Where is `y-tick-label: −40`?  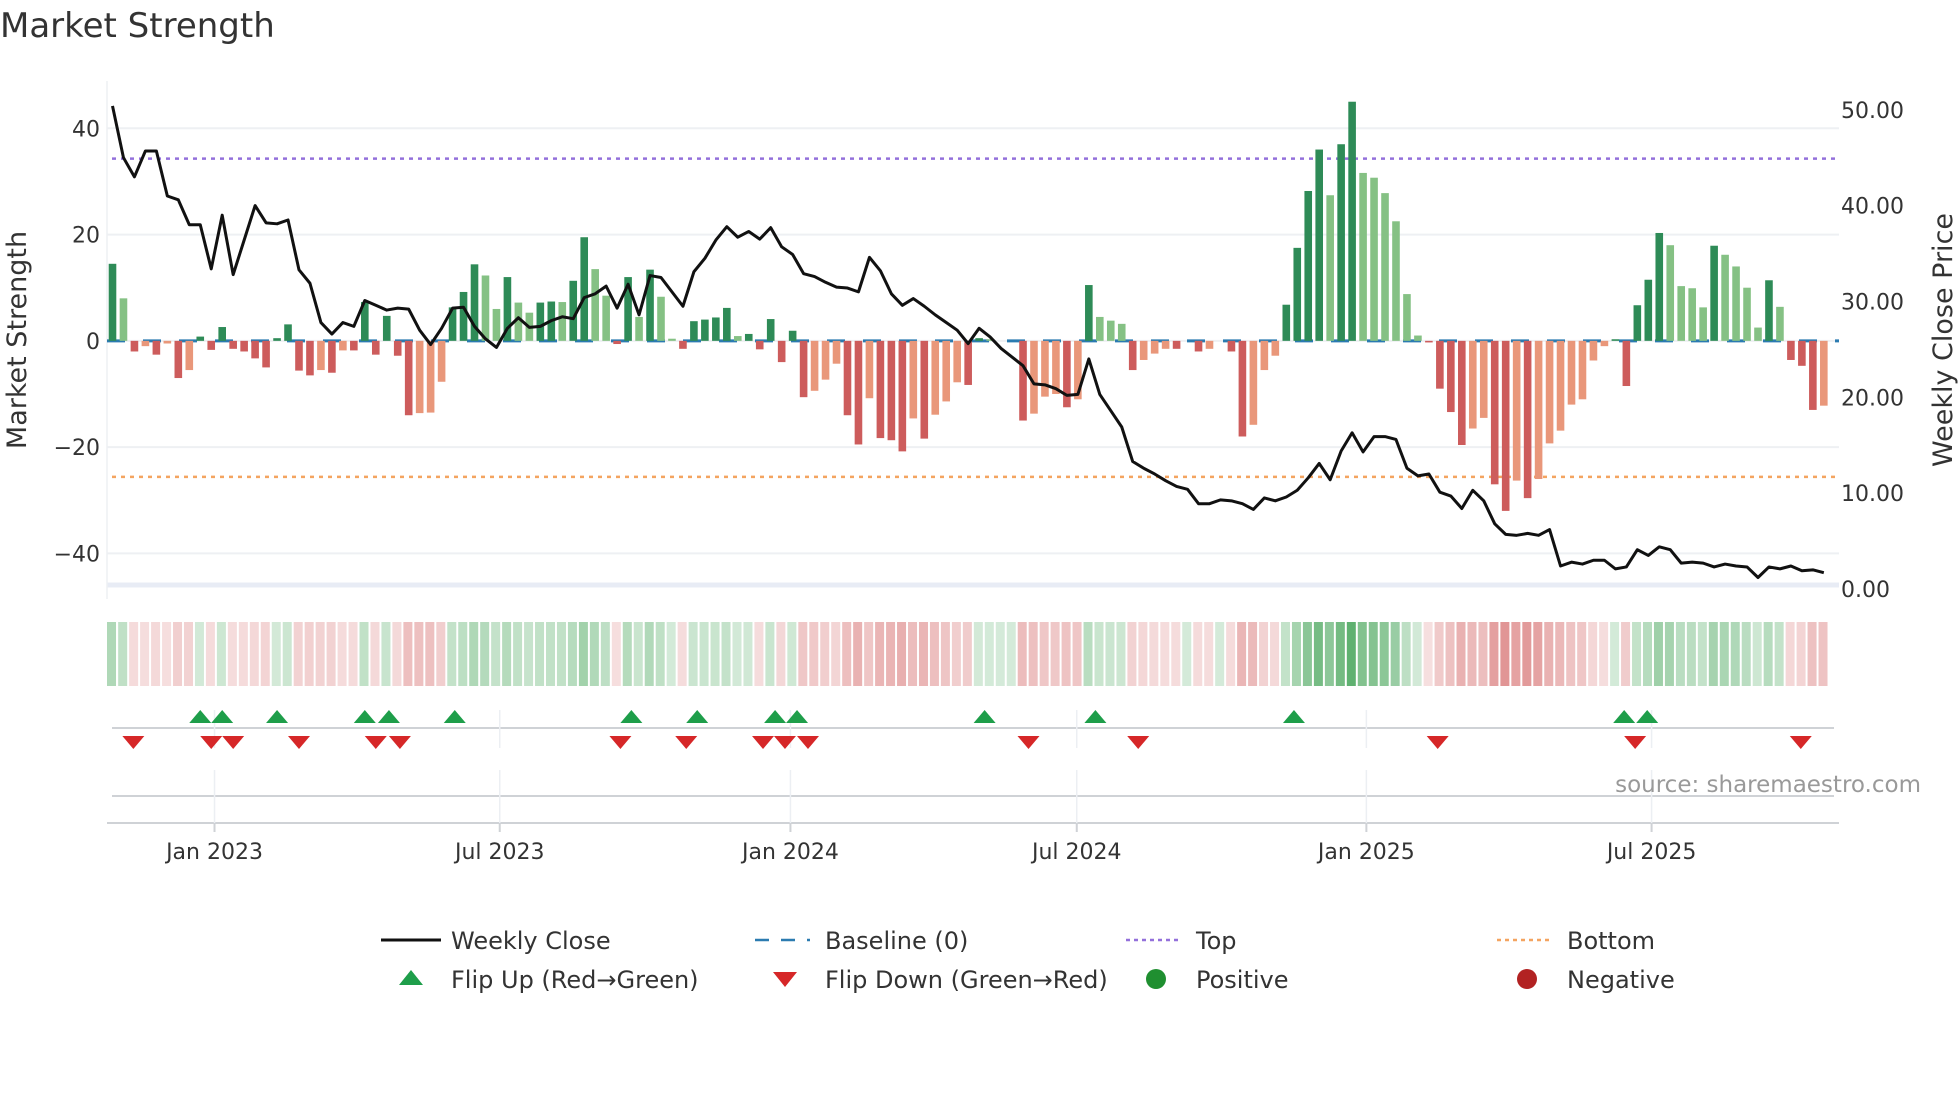
y-tick-label: −40 is located at coordinates (77, 554).